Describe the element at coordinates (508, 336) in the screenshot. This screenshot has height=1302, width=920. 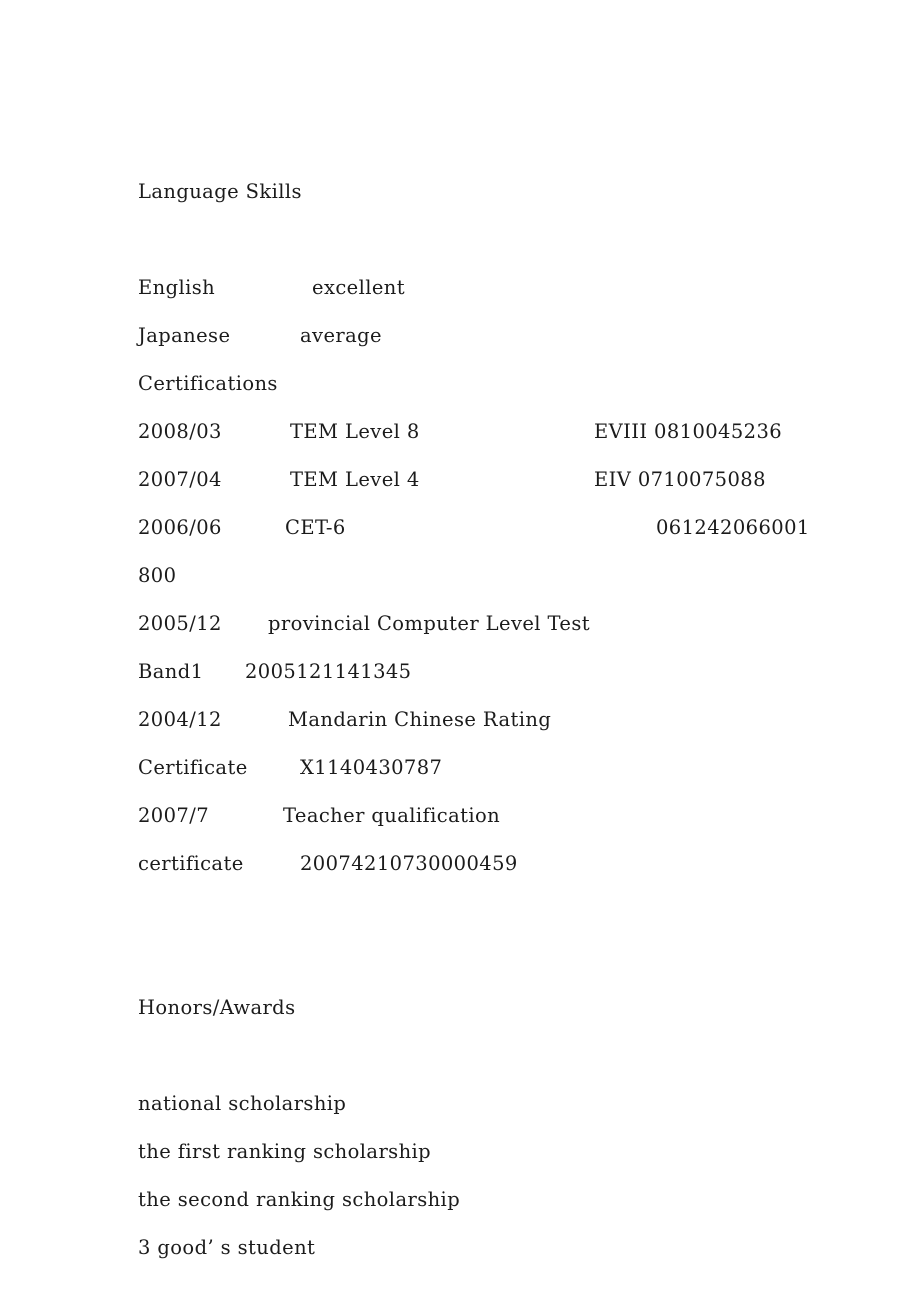
I see `text-line: Japanese average` at that location.